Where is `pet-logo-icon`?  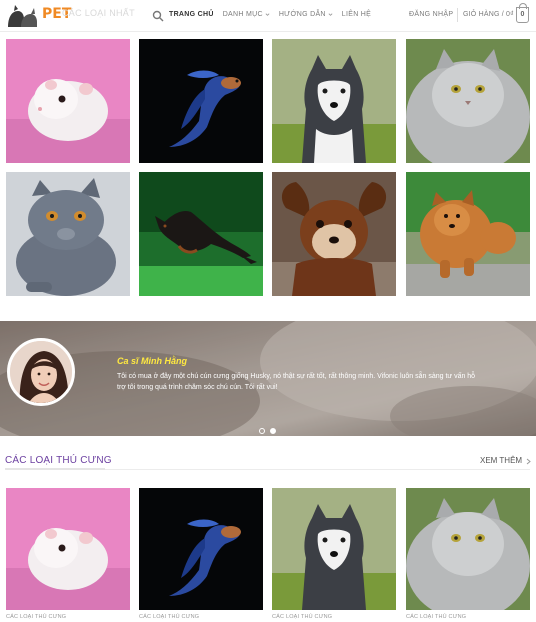 pet-logo-icon is located at coordinates (22, 16).